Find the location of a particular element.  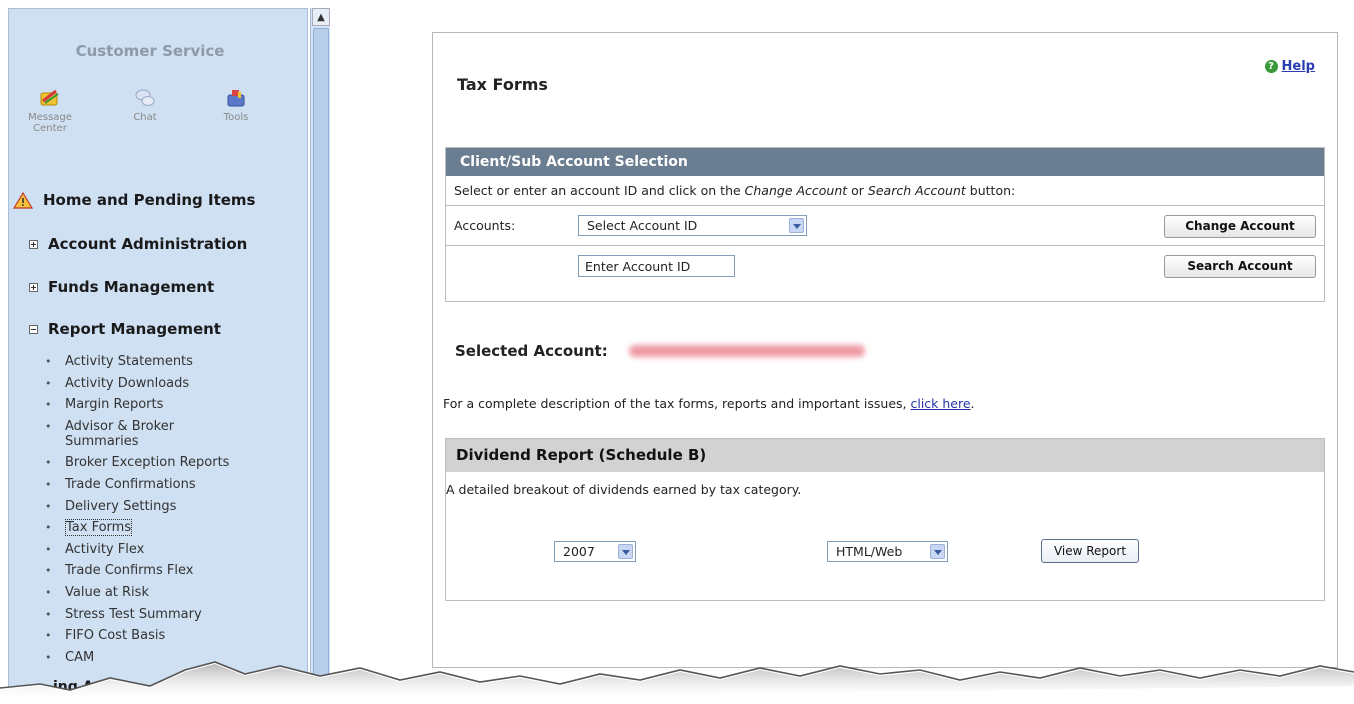

change-account-button: Change Account is located at coordinates (1240, 226).